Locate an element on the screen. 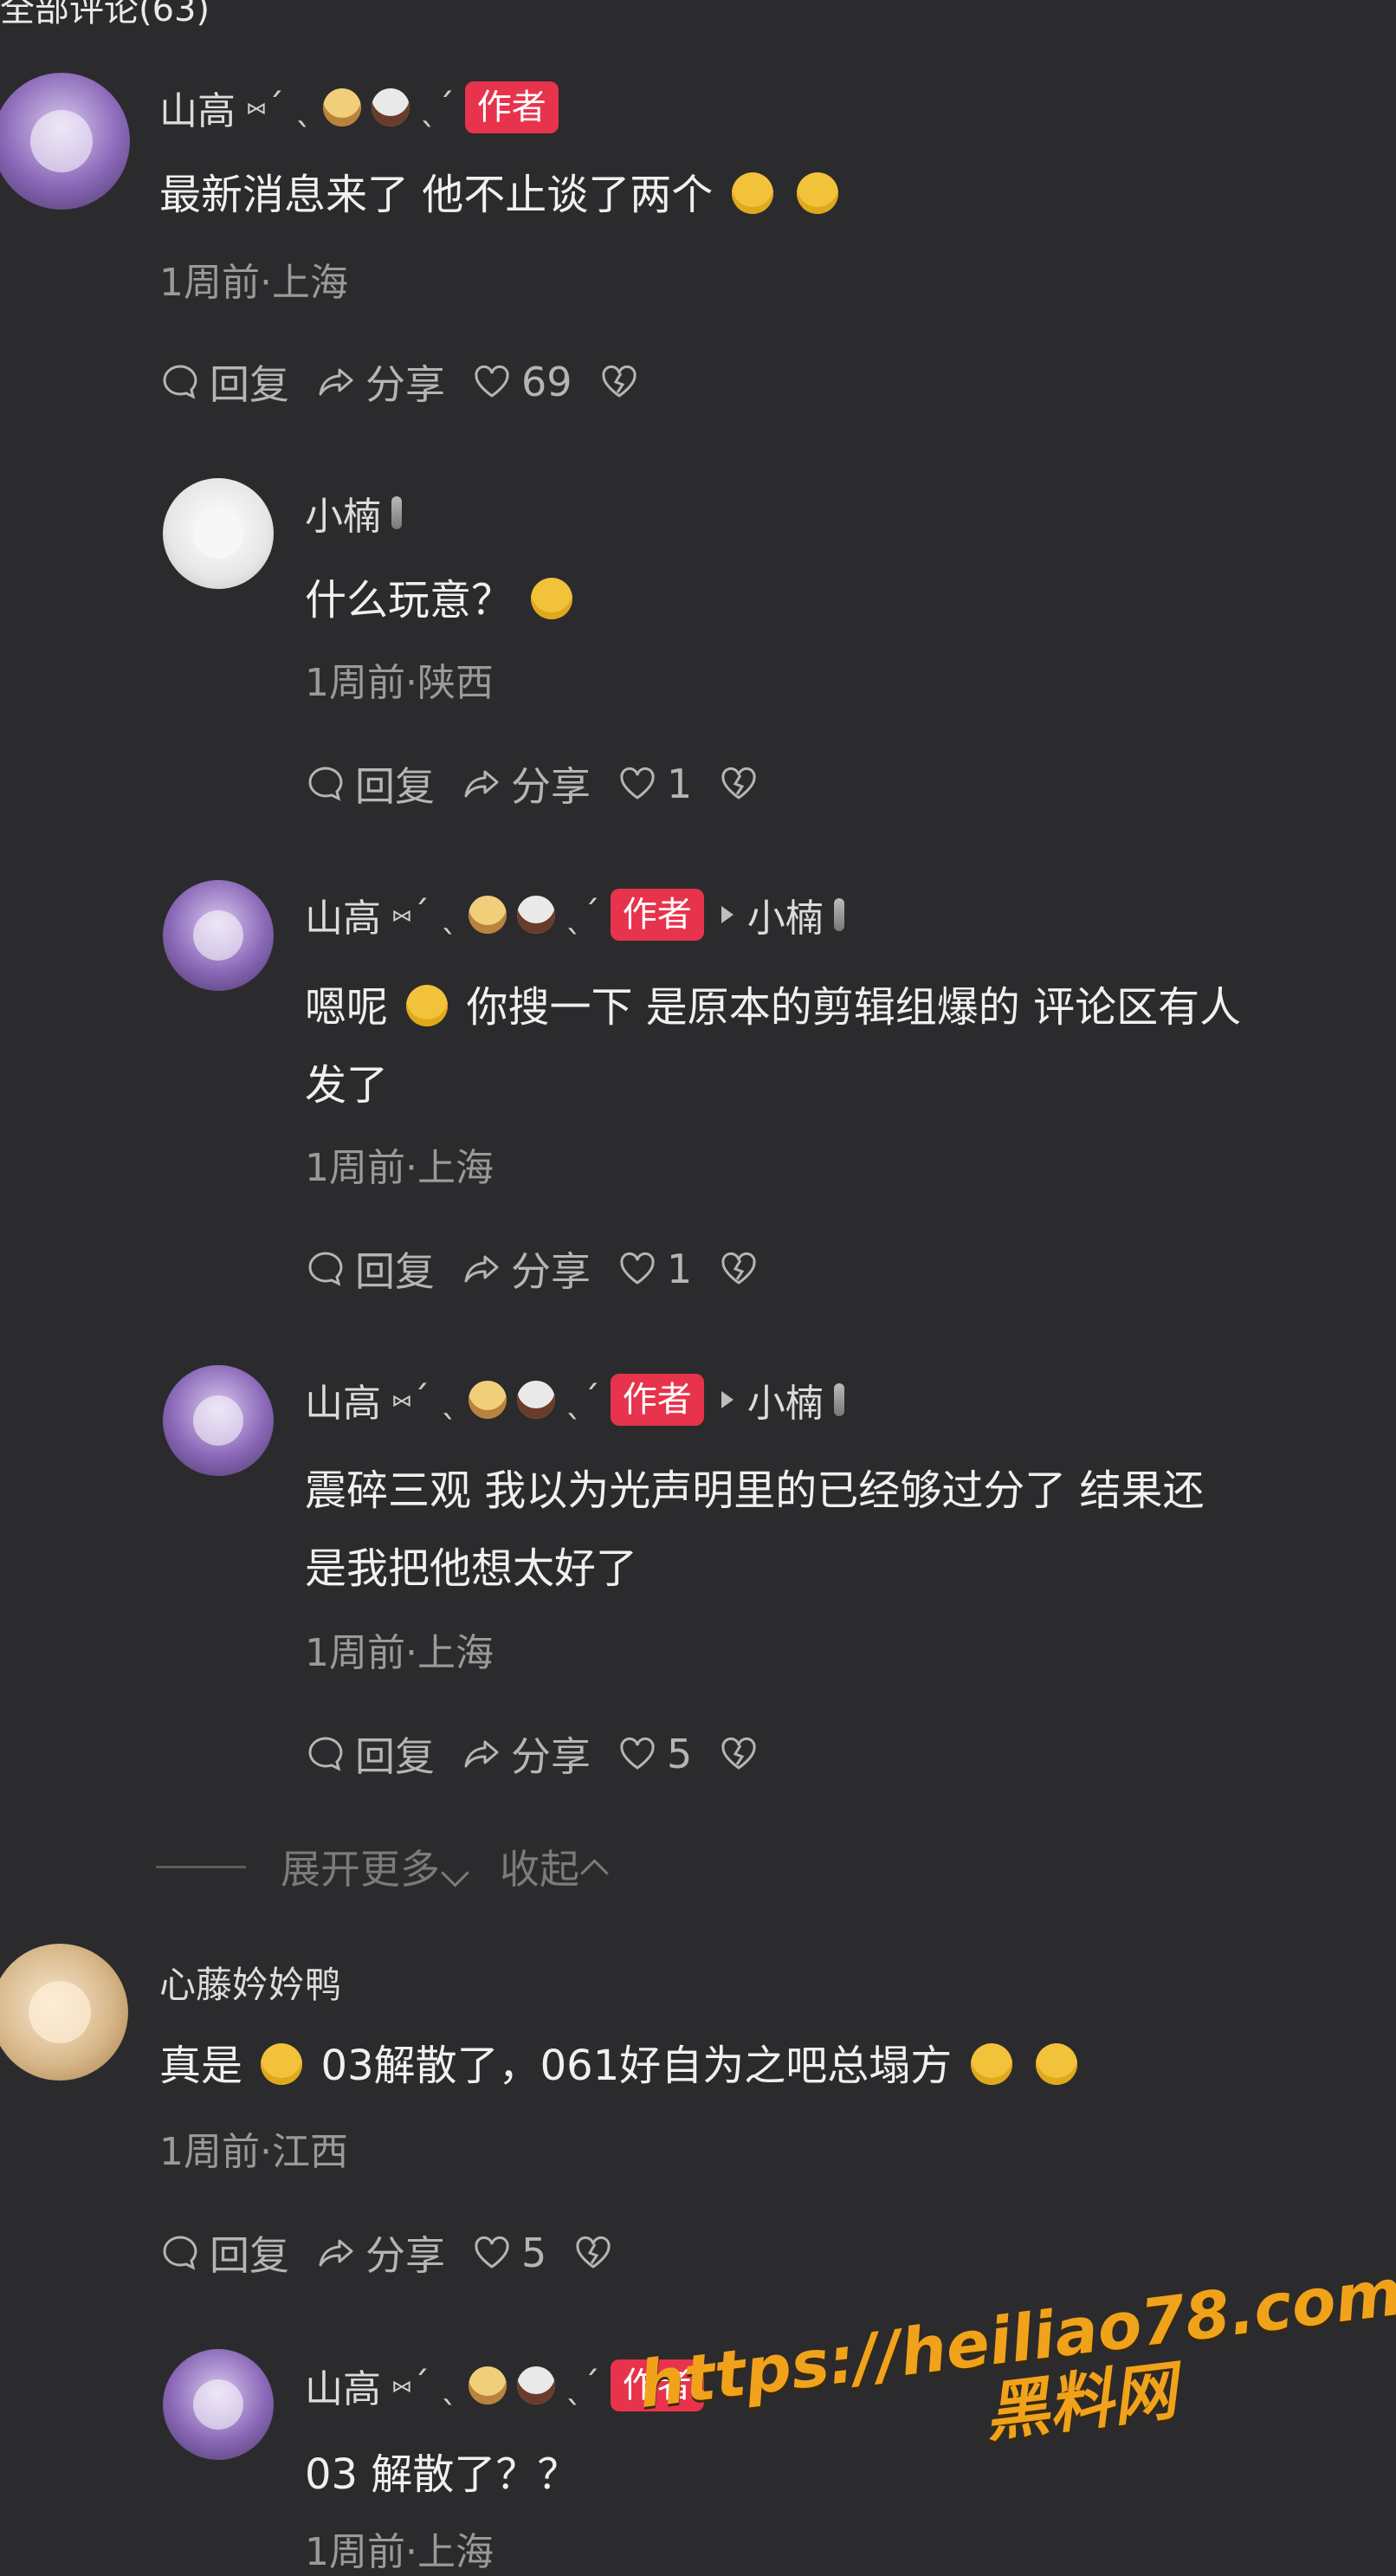 The width and height of the screenshot is (1396, 2576). comment-author-row: 山高 ⑅ˊ ˎ ˎˊ 作者 is located at coordinates (359, 107).